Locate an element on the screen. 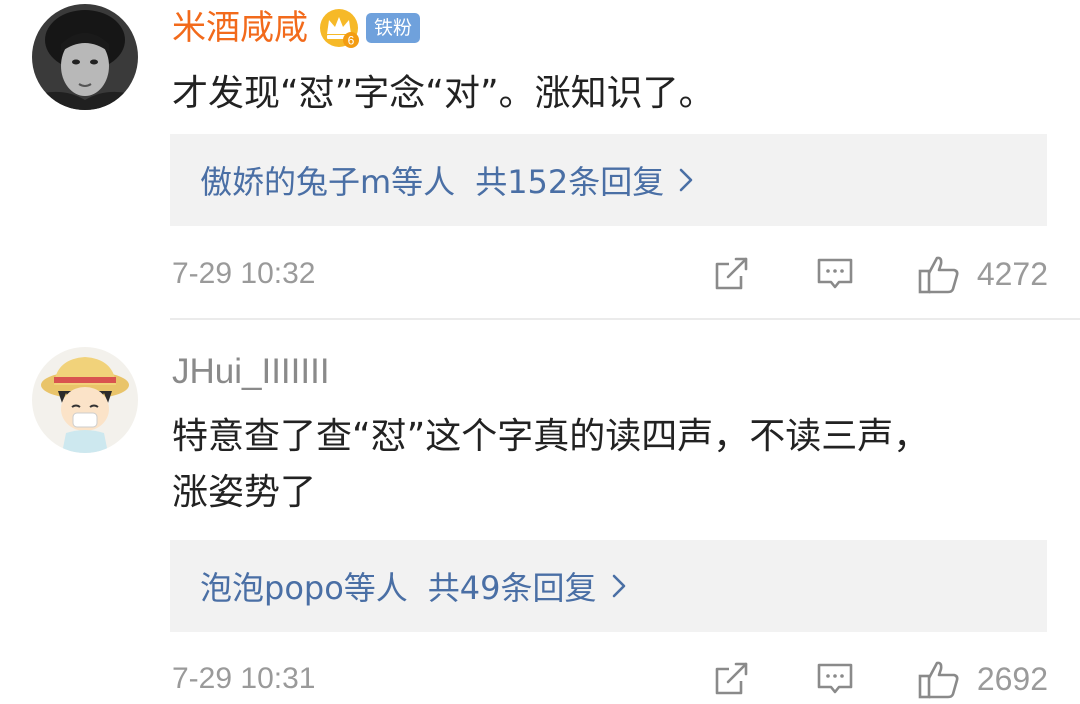 The height and width of the screenshot is (704, 1080). comment-text: 才发现“怼”字念“对”。涨知识了。 is located at coordinates (443, 93).